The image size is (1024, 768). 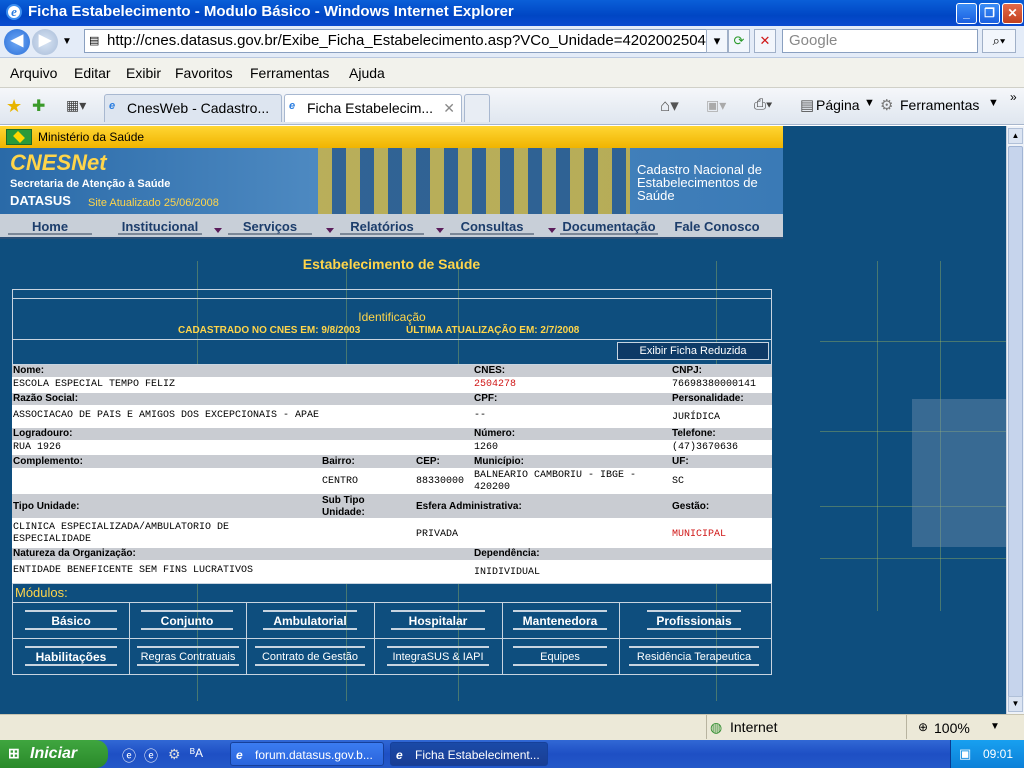 What do you see at coordinates (92, 73) in the screenshot?
I see `menu-editar: Editar` at bounding box center [92, 73].